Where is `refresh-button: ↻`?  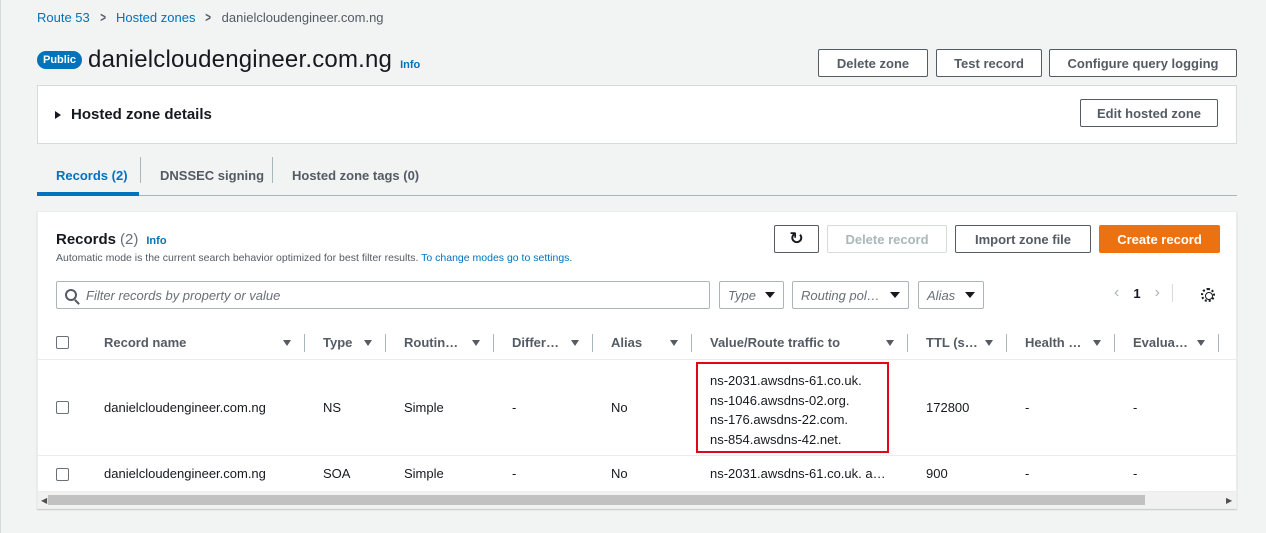
refresh-button: ↻ is located at coordinates (796, 239).